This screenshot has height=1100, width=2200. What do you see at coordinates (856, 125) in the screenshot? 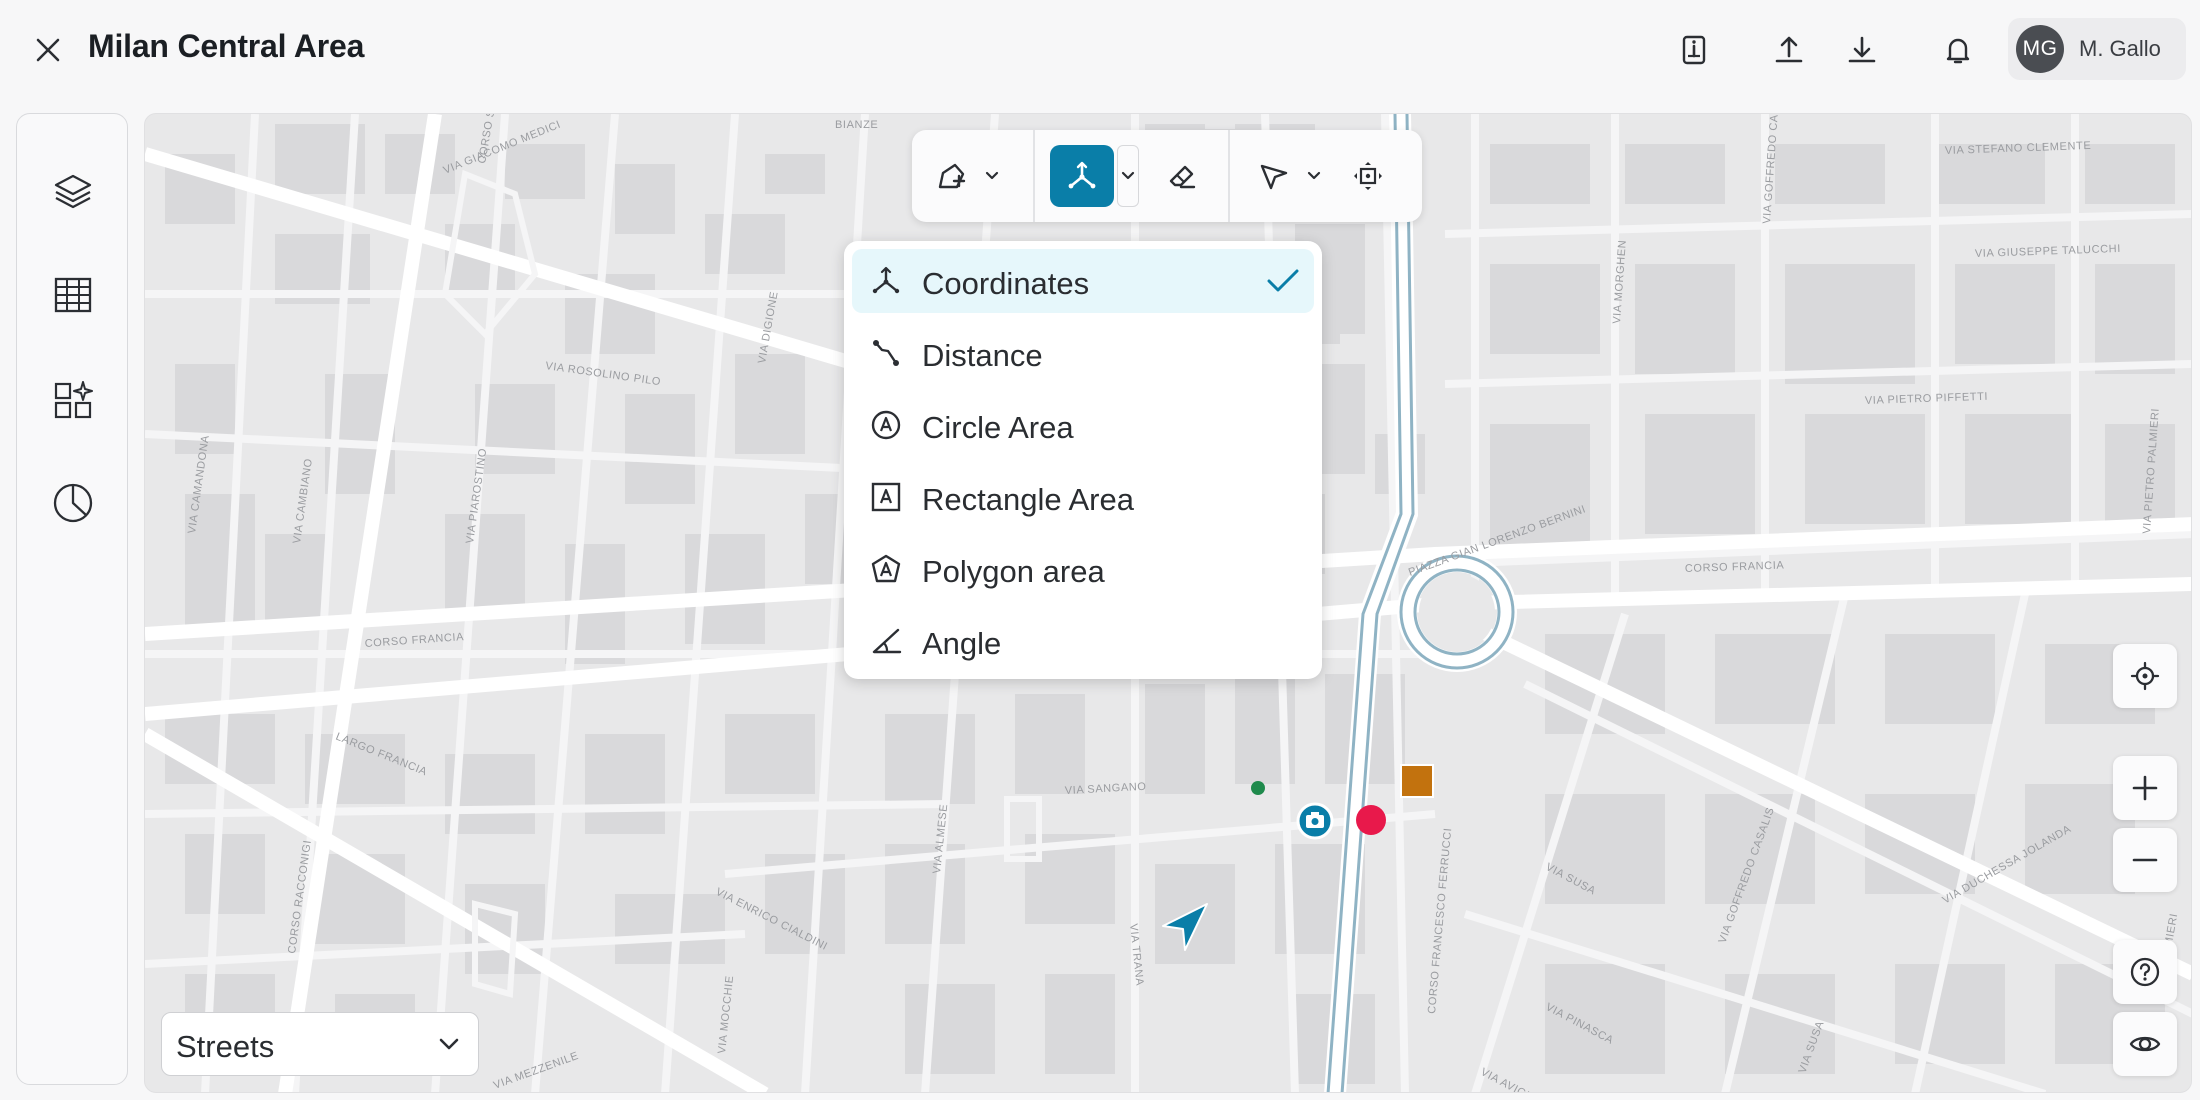
I see `street-label: BIANZE` at bounding box center [856, 125].